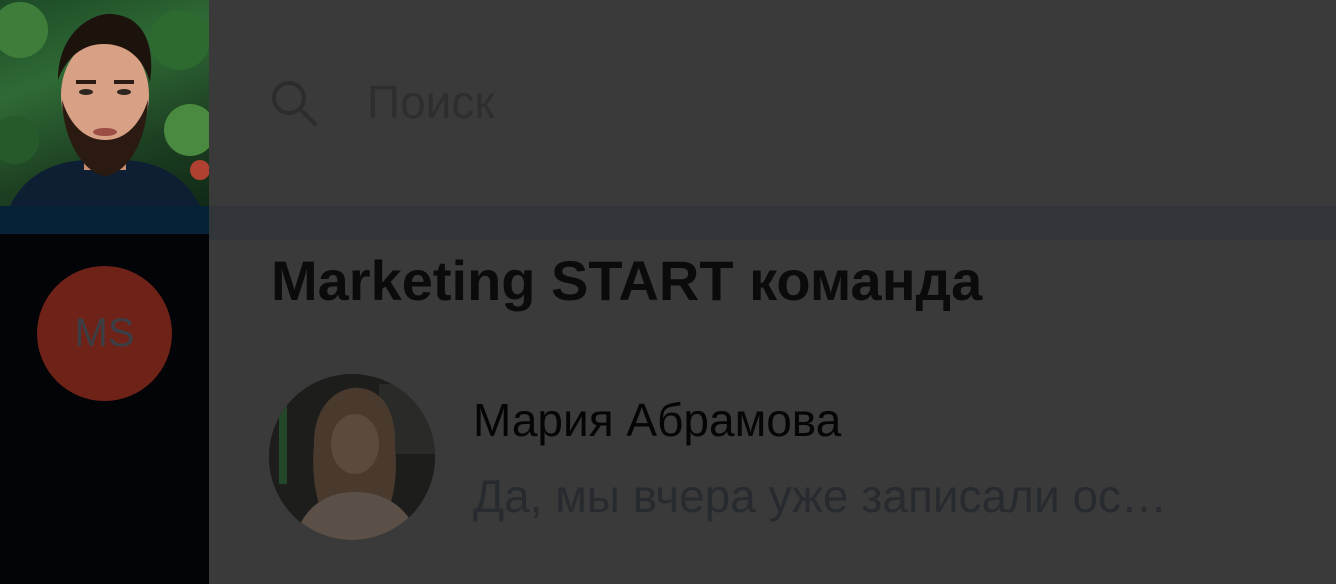 This screenshot has width=1336, height=584. I want to click on account-initials-label: MS, so click(104, 333).